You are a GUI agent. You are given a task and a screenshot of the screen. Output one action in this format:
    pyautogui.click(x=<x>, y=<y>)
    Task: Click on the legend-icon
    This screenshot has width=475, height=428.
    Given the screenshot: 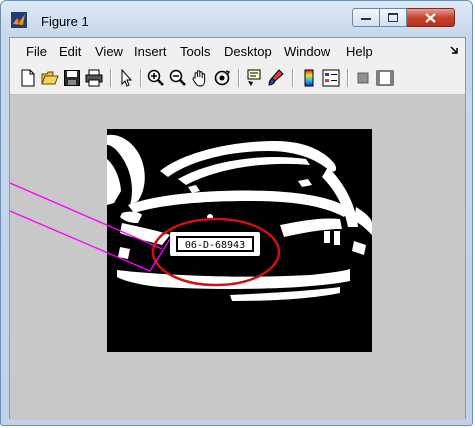 What is the action you would take?
    pyautogui.click(x=331, y=78)
    